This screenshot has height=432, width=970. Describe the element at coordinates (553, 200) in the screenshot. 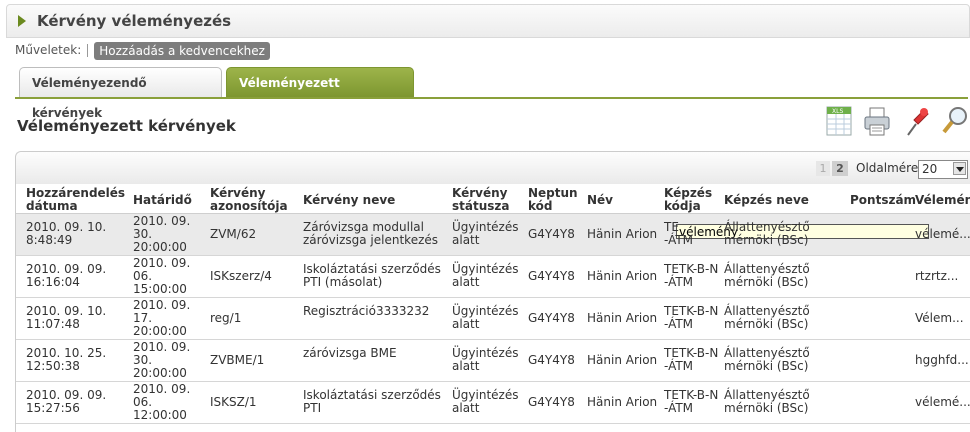

I see `col-header-neptun-code: Neptun kód` at that location.